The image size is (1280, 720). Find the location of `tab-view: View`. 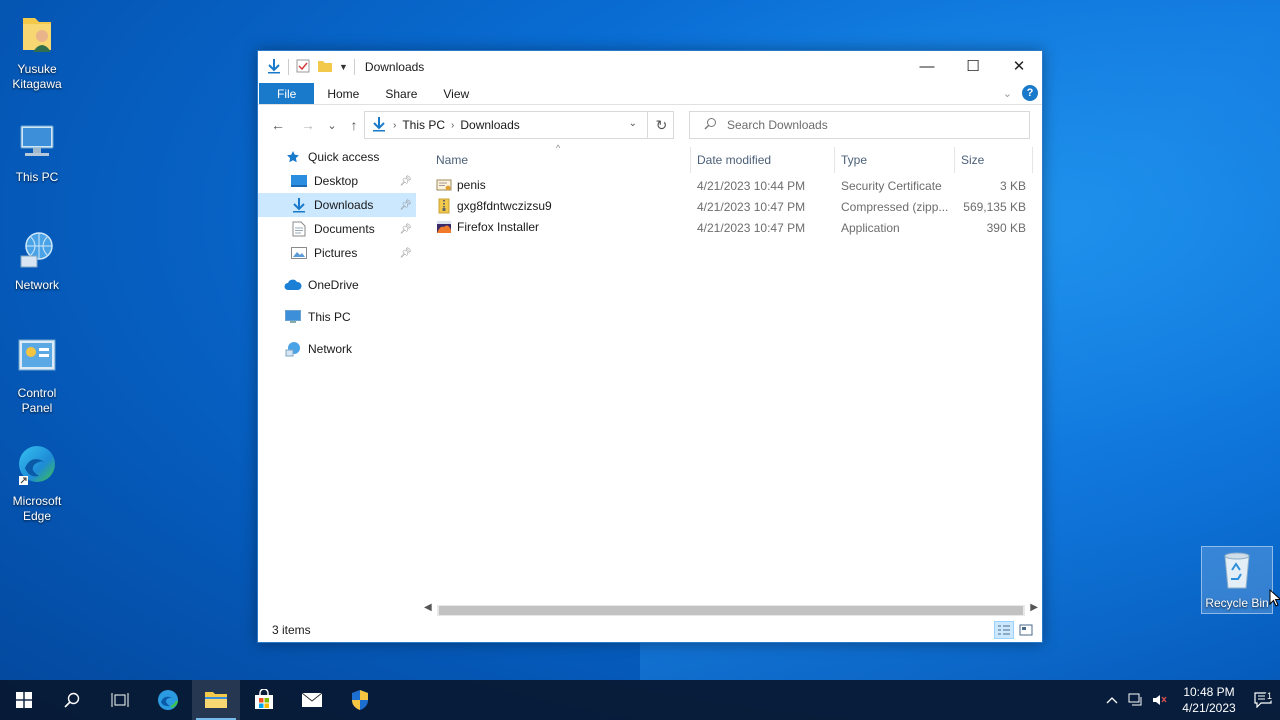

tab-view: View is located at coordinates (456, 93).